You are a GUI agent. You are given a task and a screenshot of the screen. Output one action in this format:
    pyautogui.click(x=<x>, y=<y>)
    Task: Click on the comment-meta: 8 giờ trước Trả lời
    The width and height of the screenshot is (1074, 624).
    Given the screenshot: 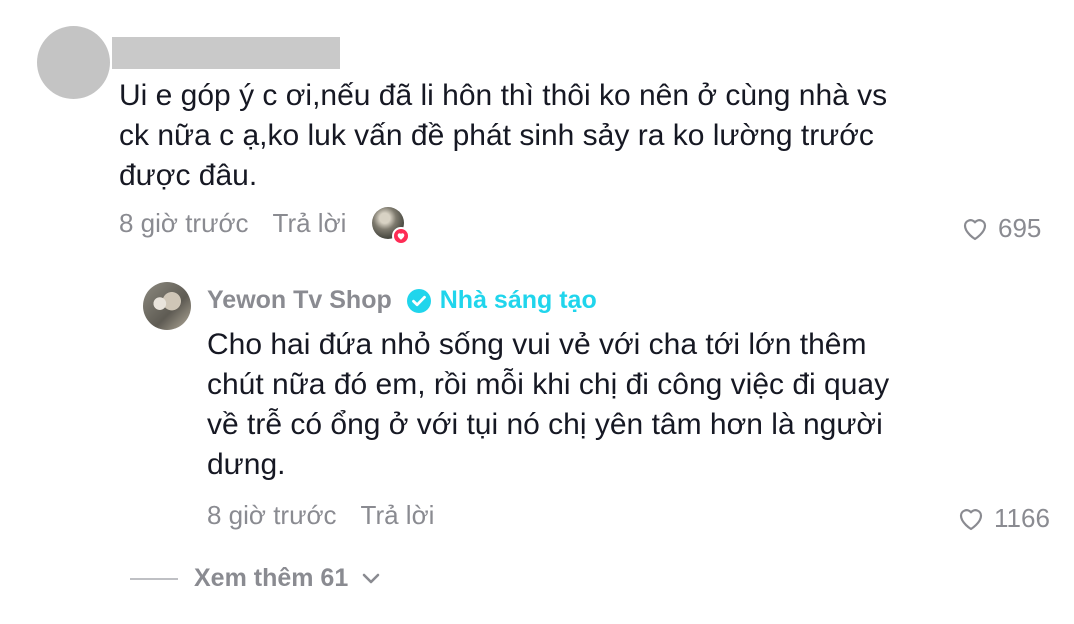 What is the action you would take?
    pyautogui.click(x=232, y=223)
    